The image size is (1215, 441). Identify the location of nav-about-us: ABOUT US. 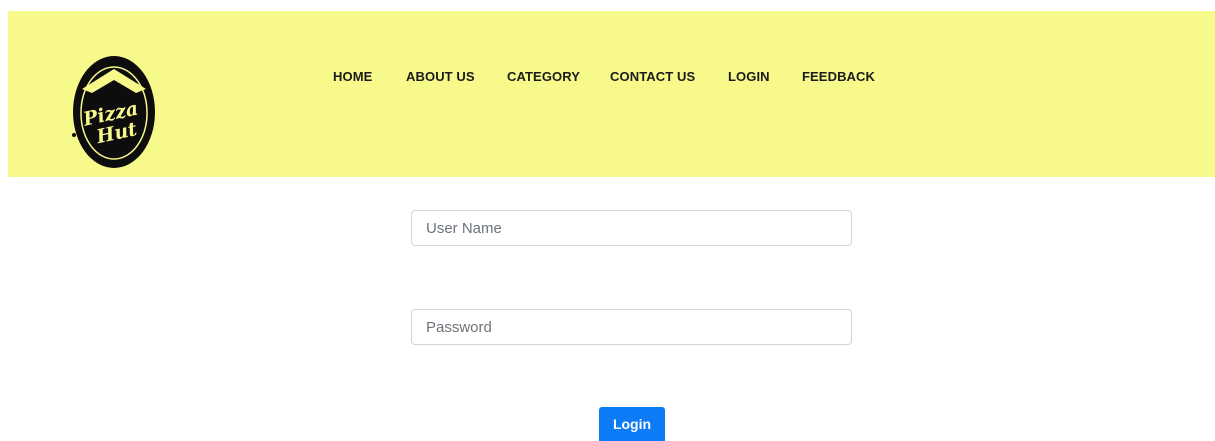
(440, 77).